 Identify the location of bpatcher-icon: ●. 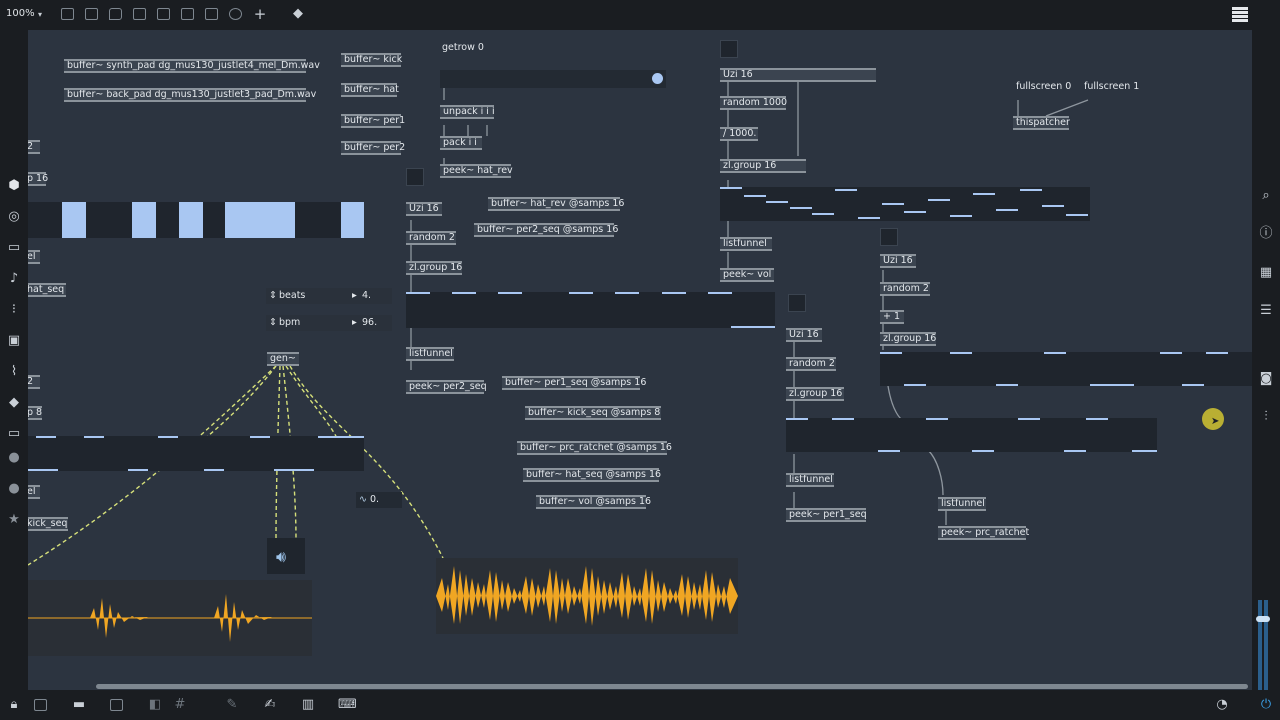
(14, 489).